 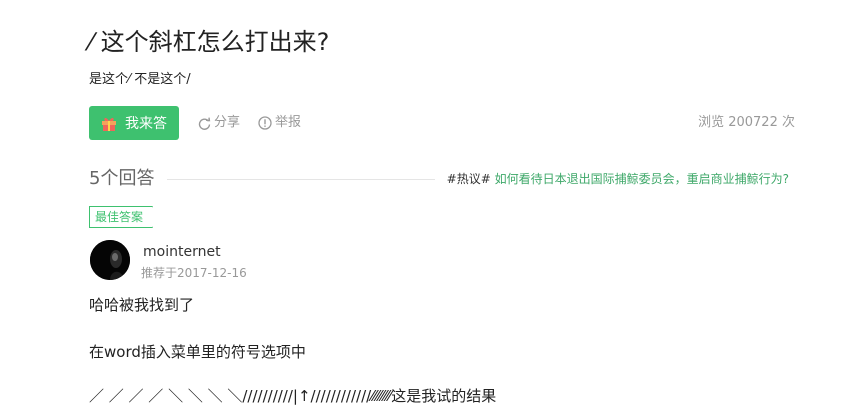 What do you see at coordinates (194, 273) in the screenshot?
I see `recommended-date: 推荐于2017-12-16` at bounding box center [194, 273].